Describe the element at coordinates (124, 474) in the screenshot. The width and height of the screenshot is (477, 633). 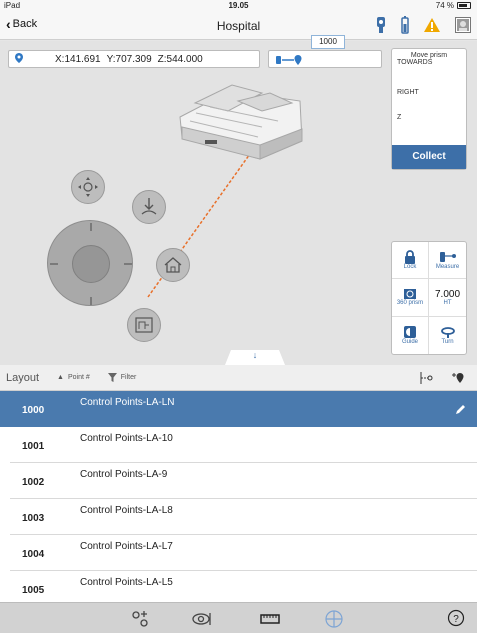
I see `point-name: Control Points-LA-9` at that location.